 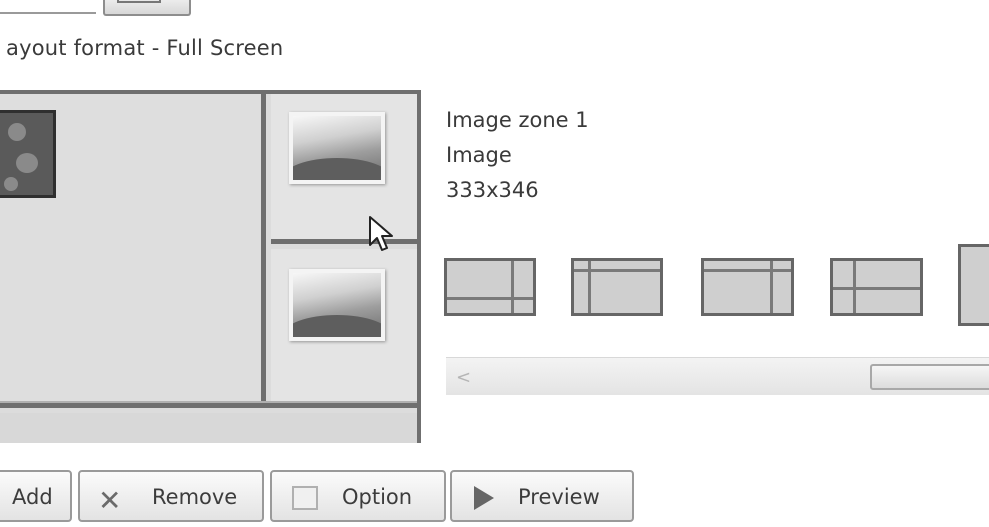 I want to click on preview-button: Preview, so click(x=542, y=496).